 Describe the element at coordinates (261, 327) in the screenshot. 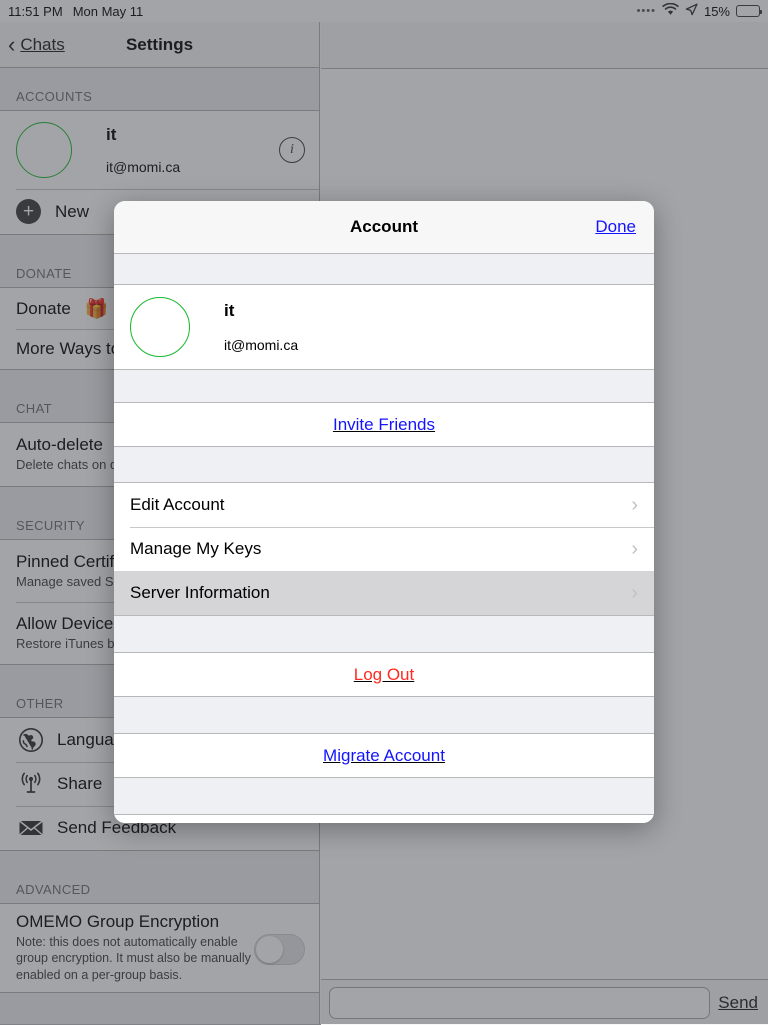

I see `modal-account-text: it it@momi.ca` at that location.